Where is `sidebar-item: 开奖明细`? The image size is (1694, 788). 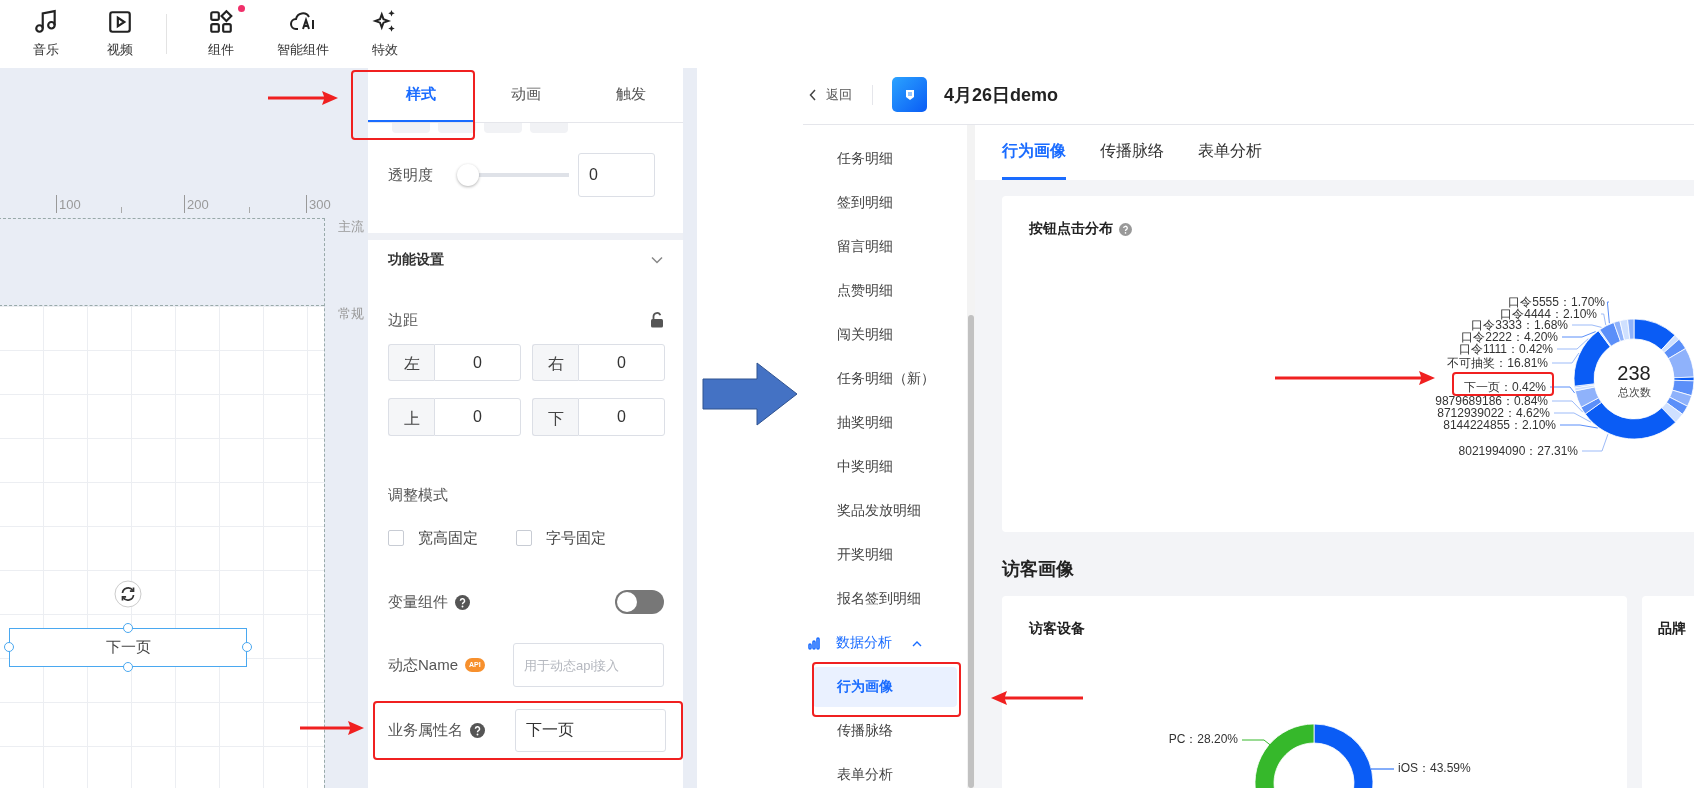
sidebar-item: 开奖明细 is located at coordinates (885, 555).